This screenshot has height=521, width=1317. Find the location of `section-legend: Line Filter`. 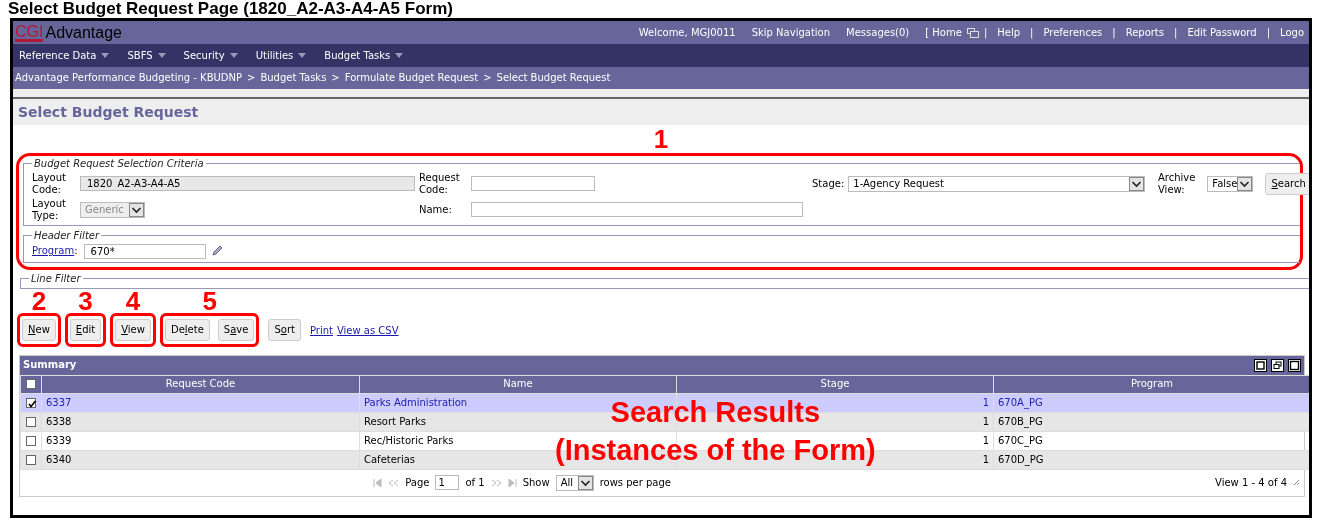

section-legend: Line Filter is located at coordinates (56, 278).